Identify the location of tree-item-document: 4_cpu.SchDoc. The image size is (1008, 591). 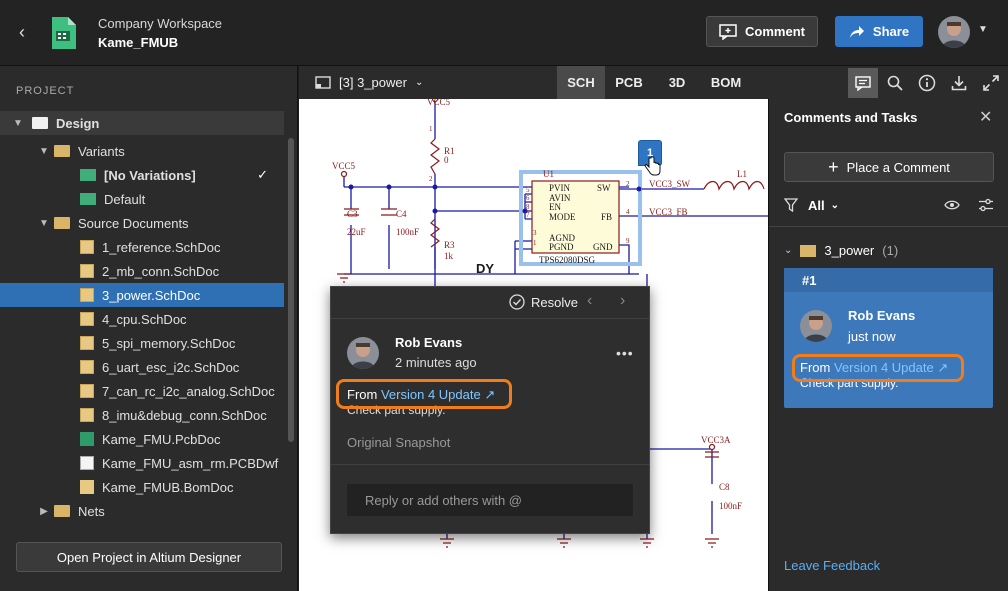
(142, 319).